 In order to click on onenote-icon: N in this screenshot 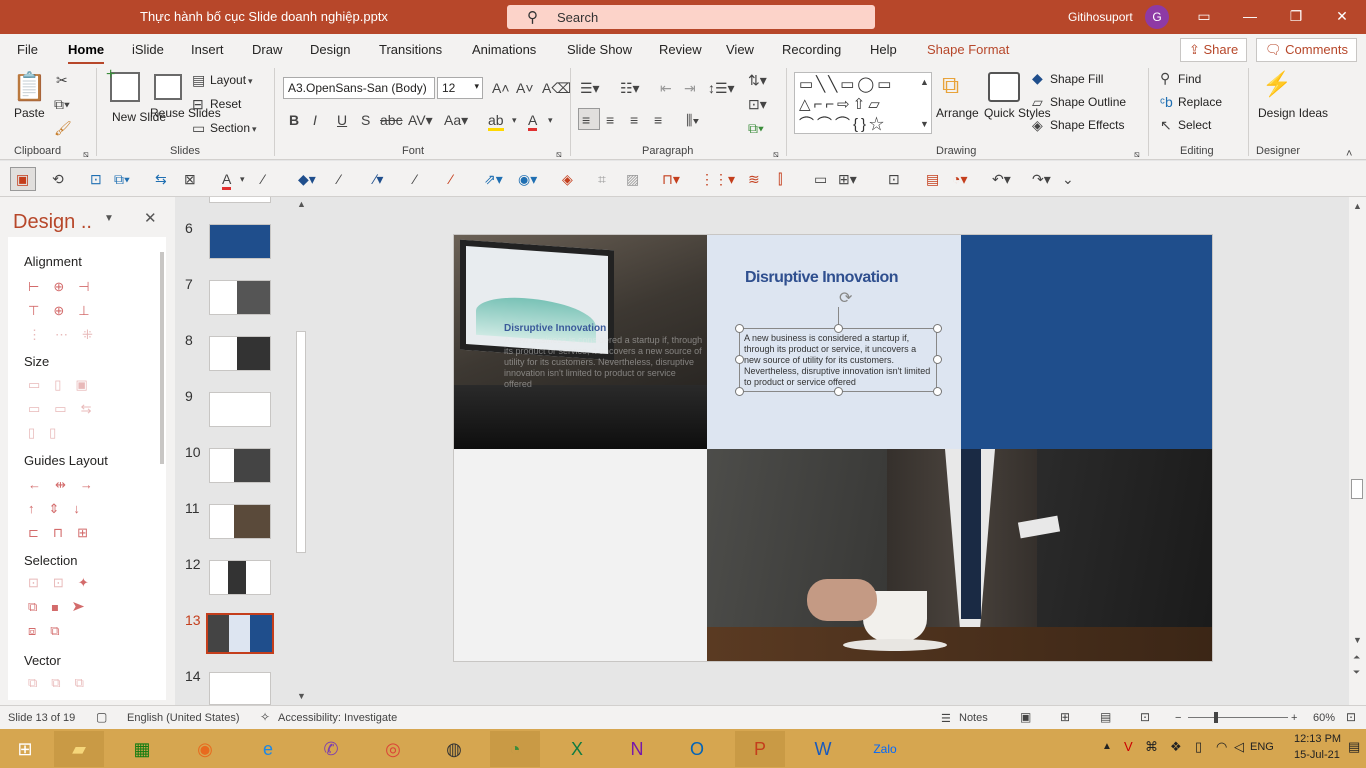, I will do `click(637, 749)`.